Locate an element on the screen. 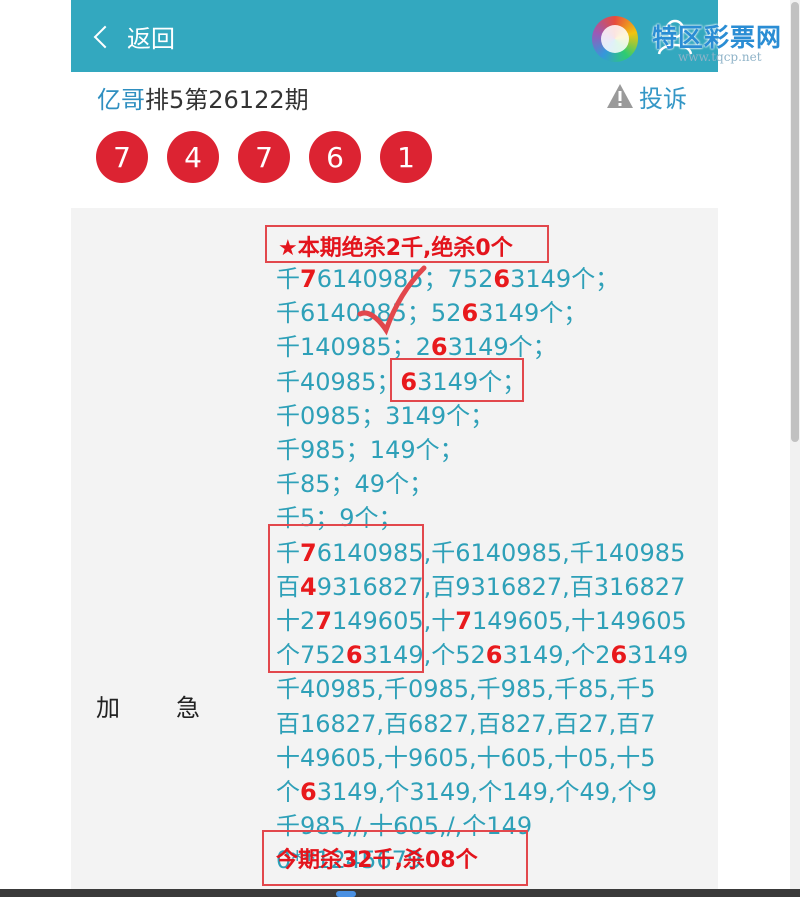  prediction-line: 千985,/,十605,/,个149 is located at coordinates (404, 826).